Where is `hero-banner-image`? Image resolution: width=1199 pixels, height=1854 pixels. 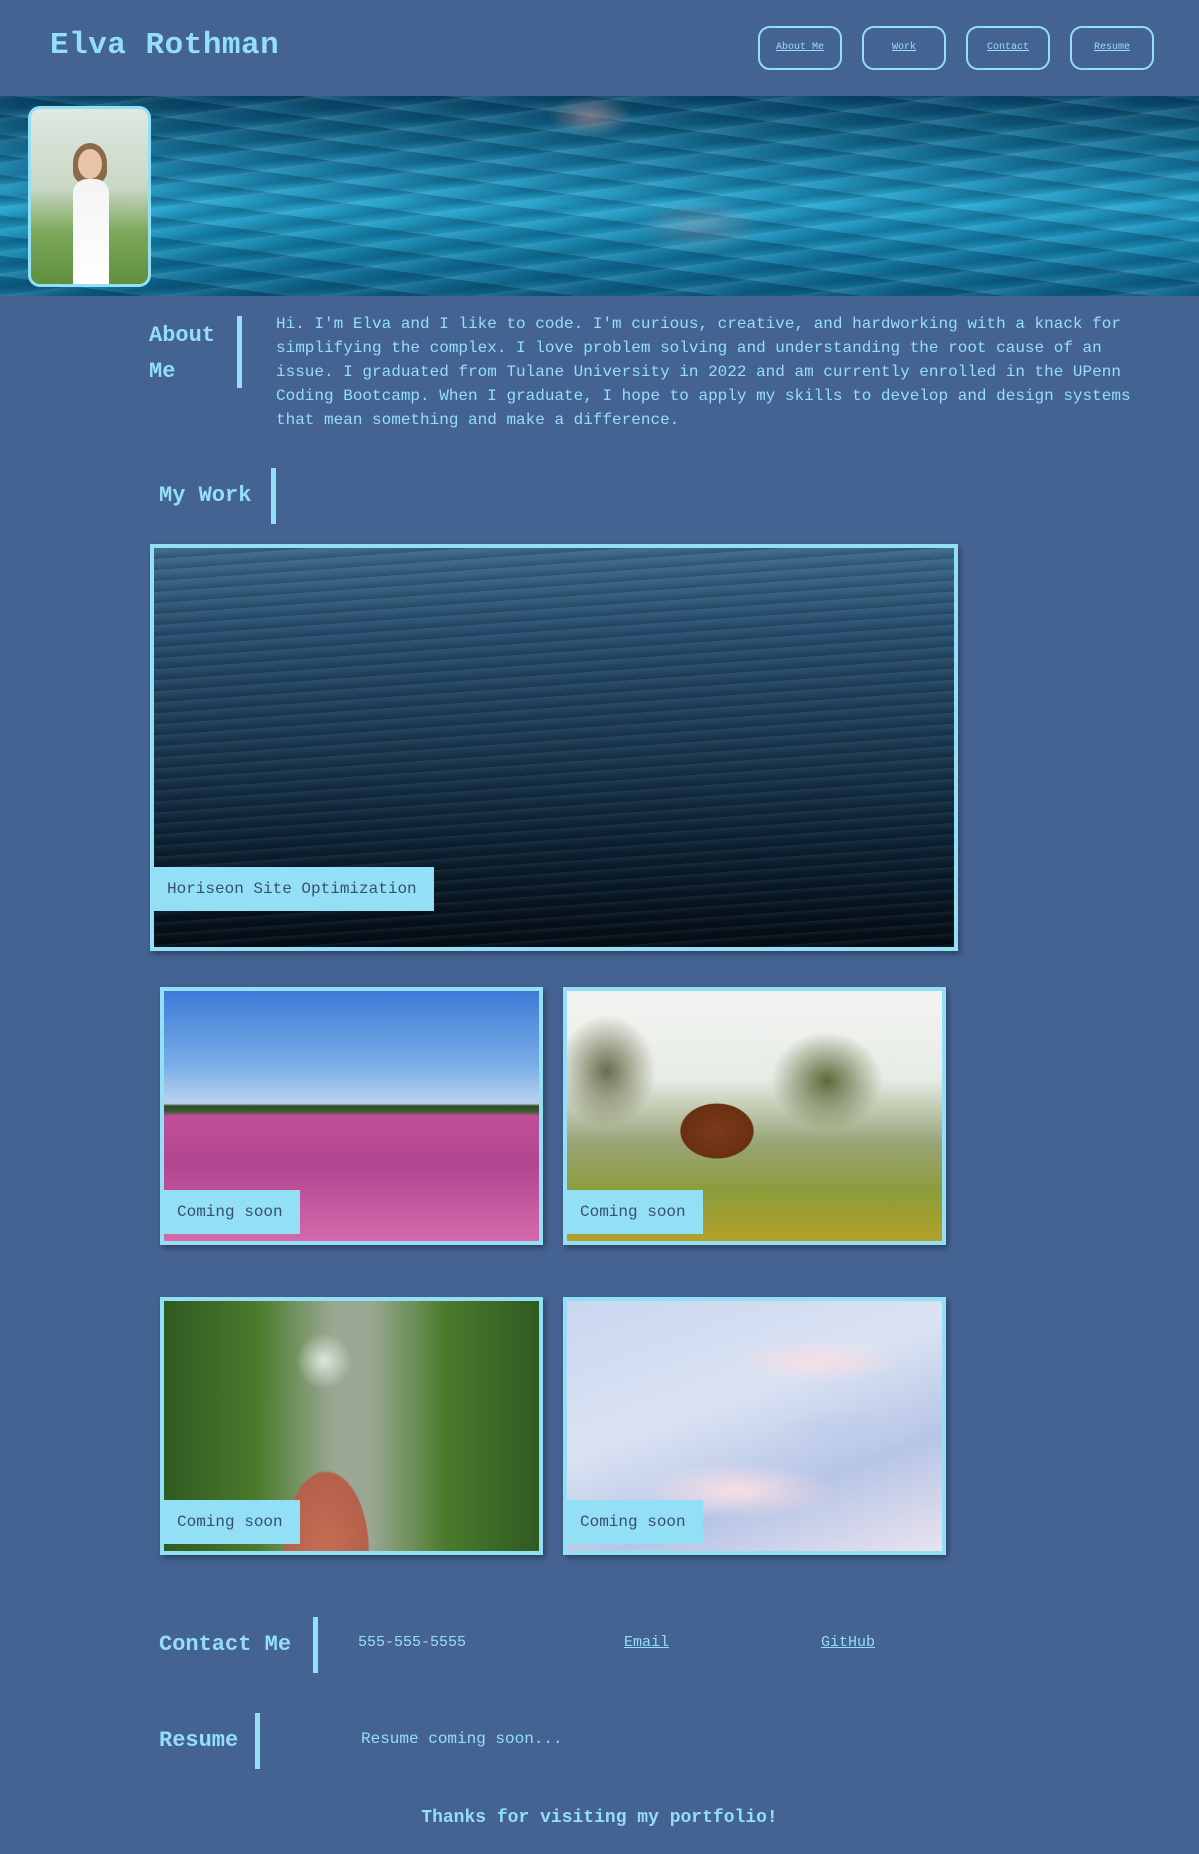
hero-banner-image is located at coordinates (599, 196).